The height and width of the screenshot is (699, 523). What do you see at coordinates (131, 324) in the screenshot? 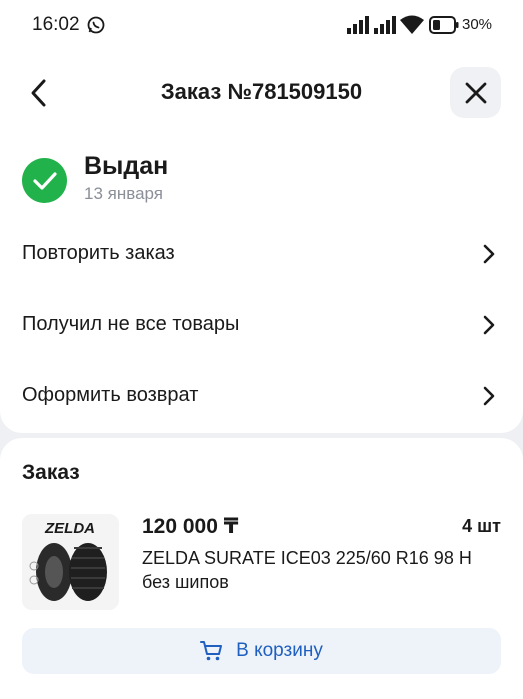
I see `menu-item-label: Получил не все товары` at bounding box center [131, 324].